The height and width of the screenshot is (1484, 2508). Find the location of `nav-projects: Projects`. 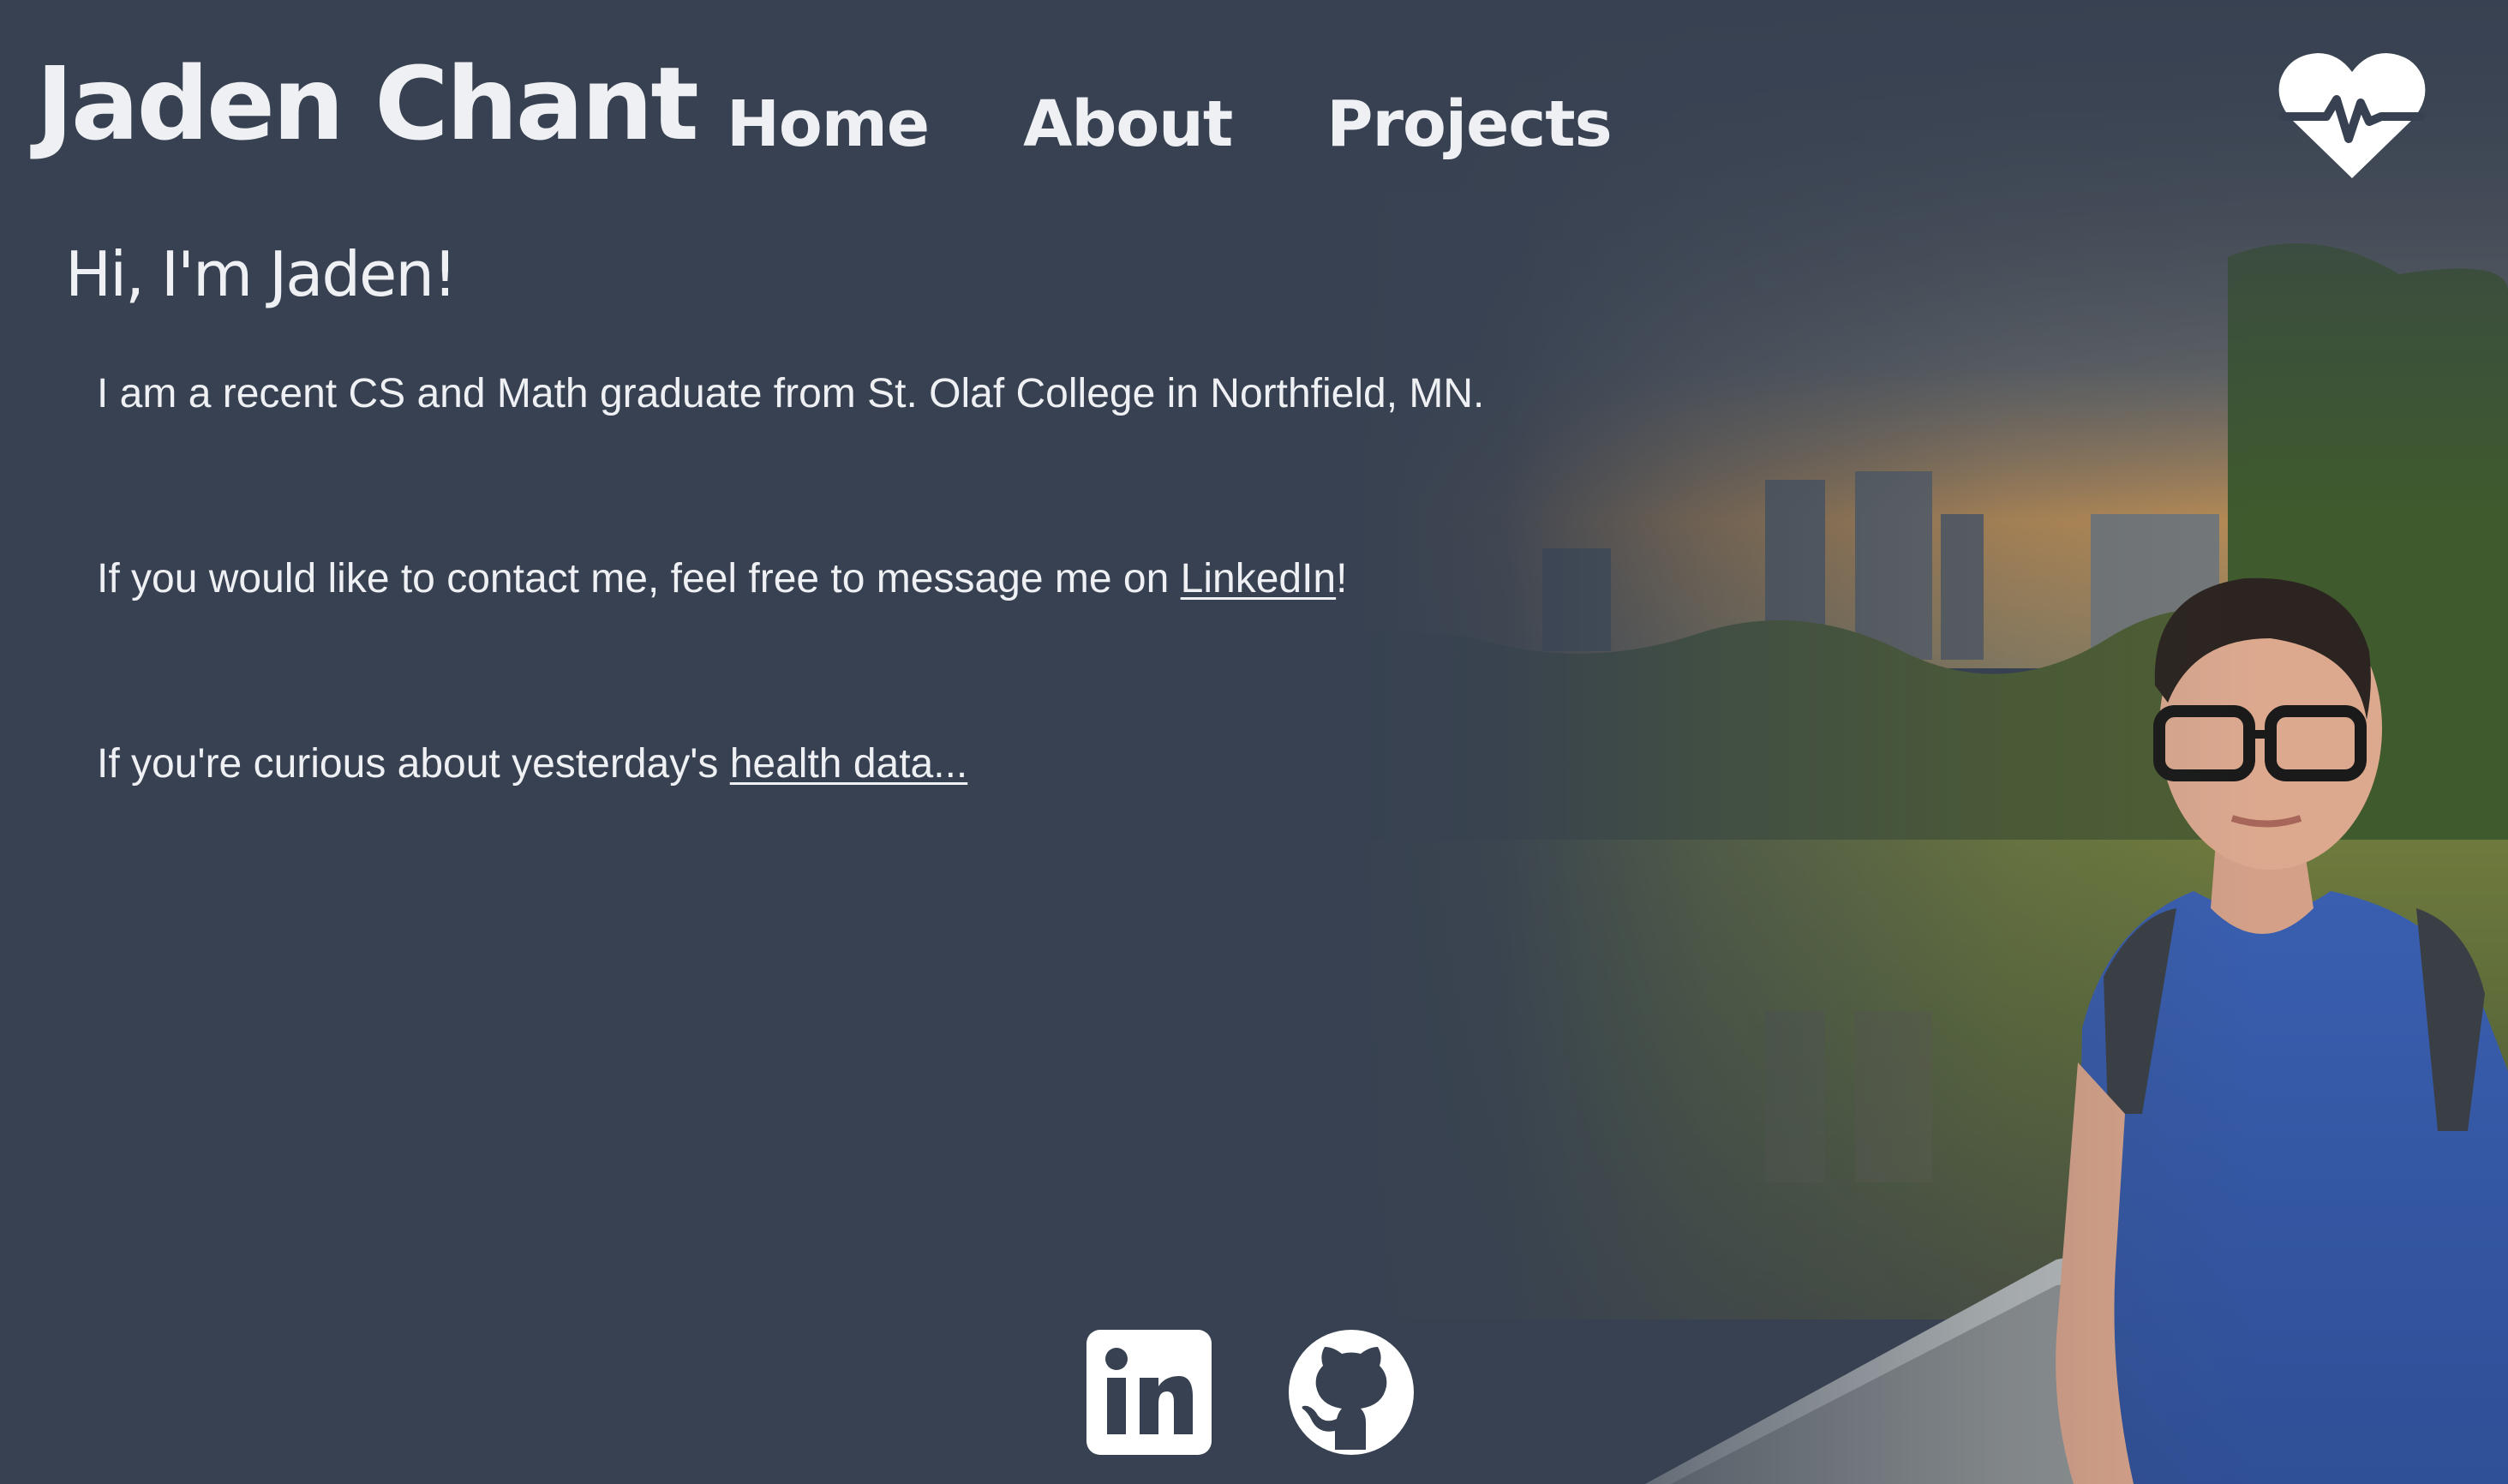

nav-projects: Projects is located at coordinates (1469, 124).